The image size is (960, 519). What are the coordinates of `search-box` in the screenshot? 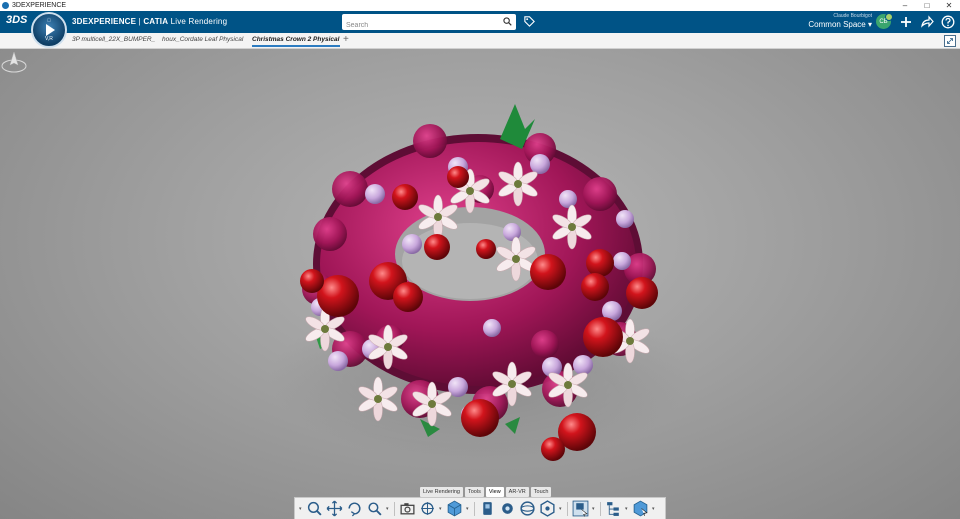 It's located at (429, 23).